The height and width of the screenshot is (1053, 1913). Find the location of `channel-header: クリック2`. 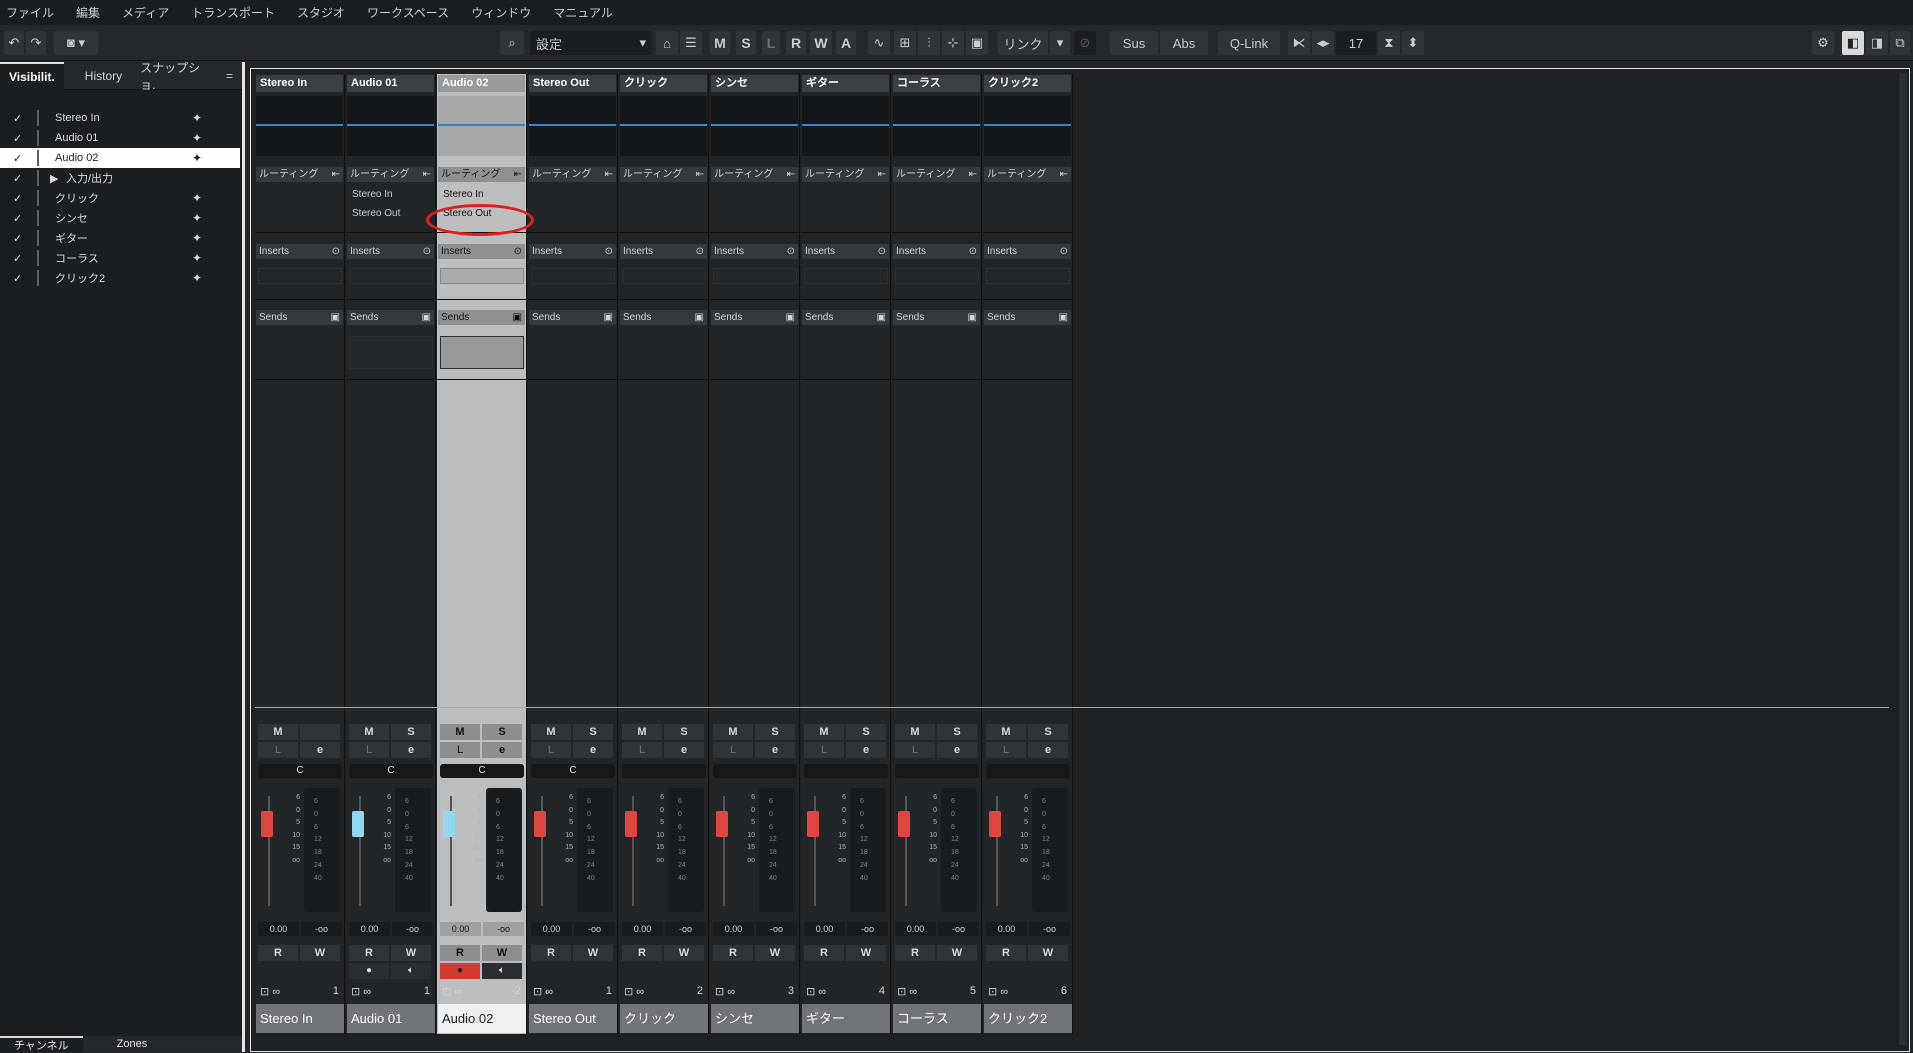

channel-header: クリック2 is located at coordinates (1027, 83).